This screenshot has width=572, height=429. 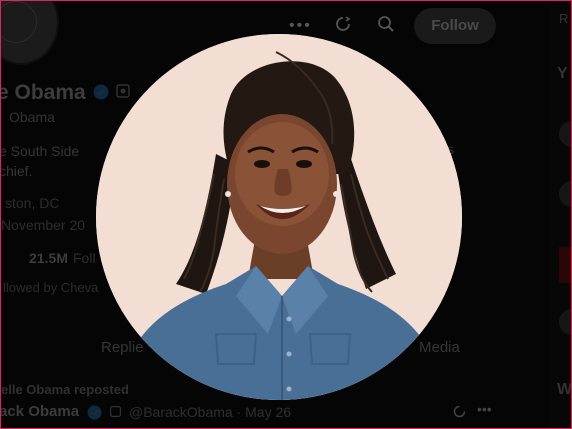 What do you see at coordinates (210, 412) in the screenshot?
I see `post-handle-date: @BarackObama · May 26` at bounding box center [210, 412].